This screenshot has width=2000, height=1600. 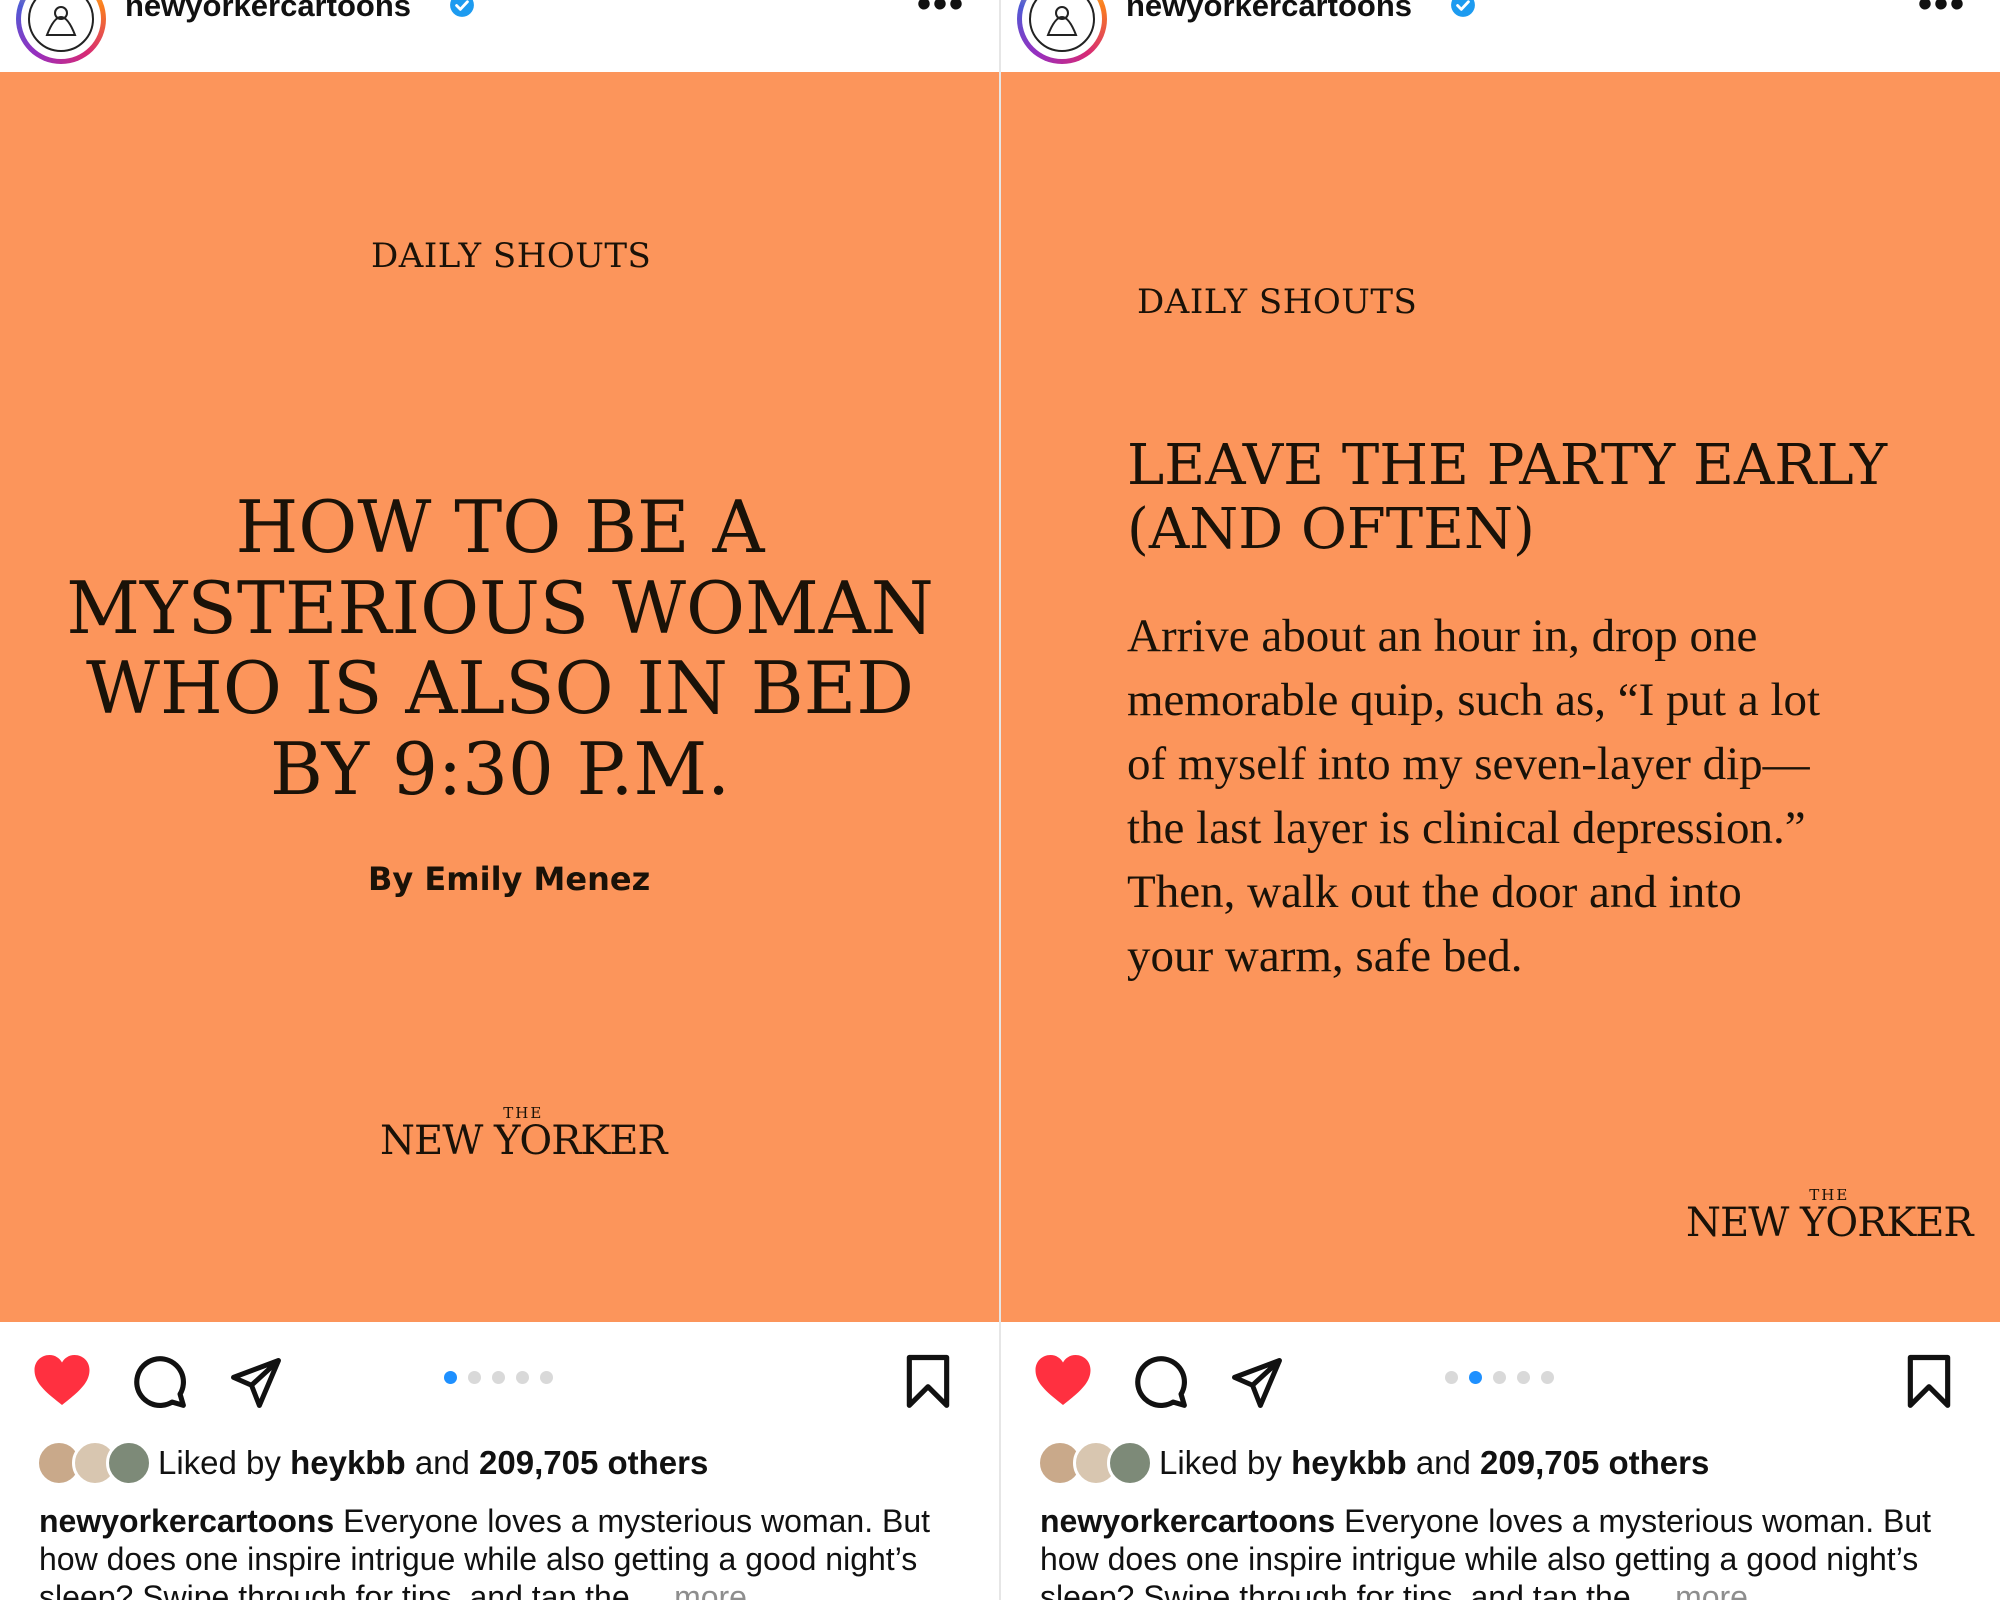 I want to click on body-line: of myself into my seven-layer dip—, so click(x=1468, y=764).